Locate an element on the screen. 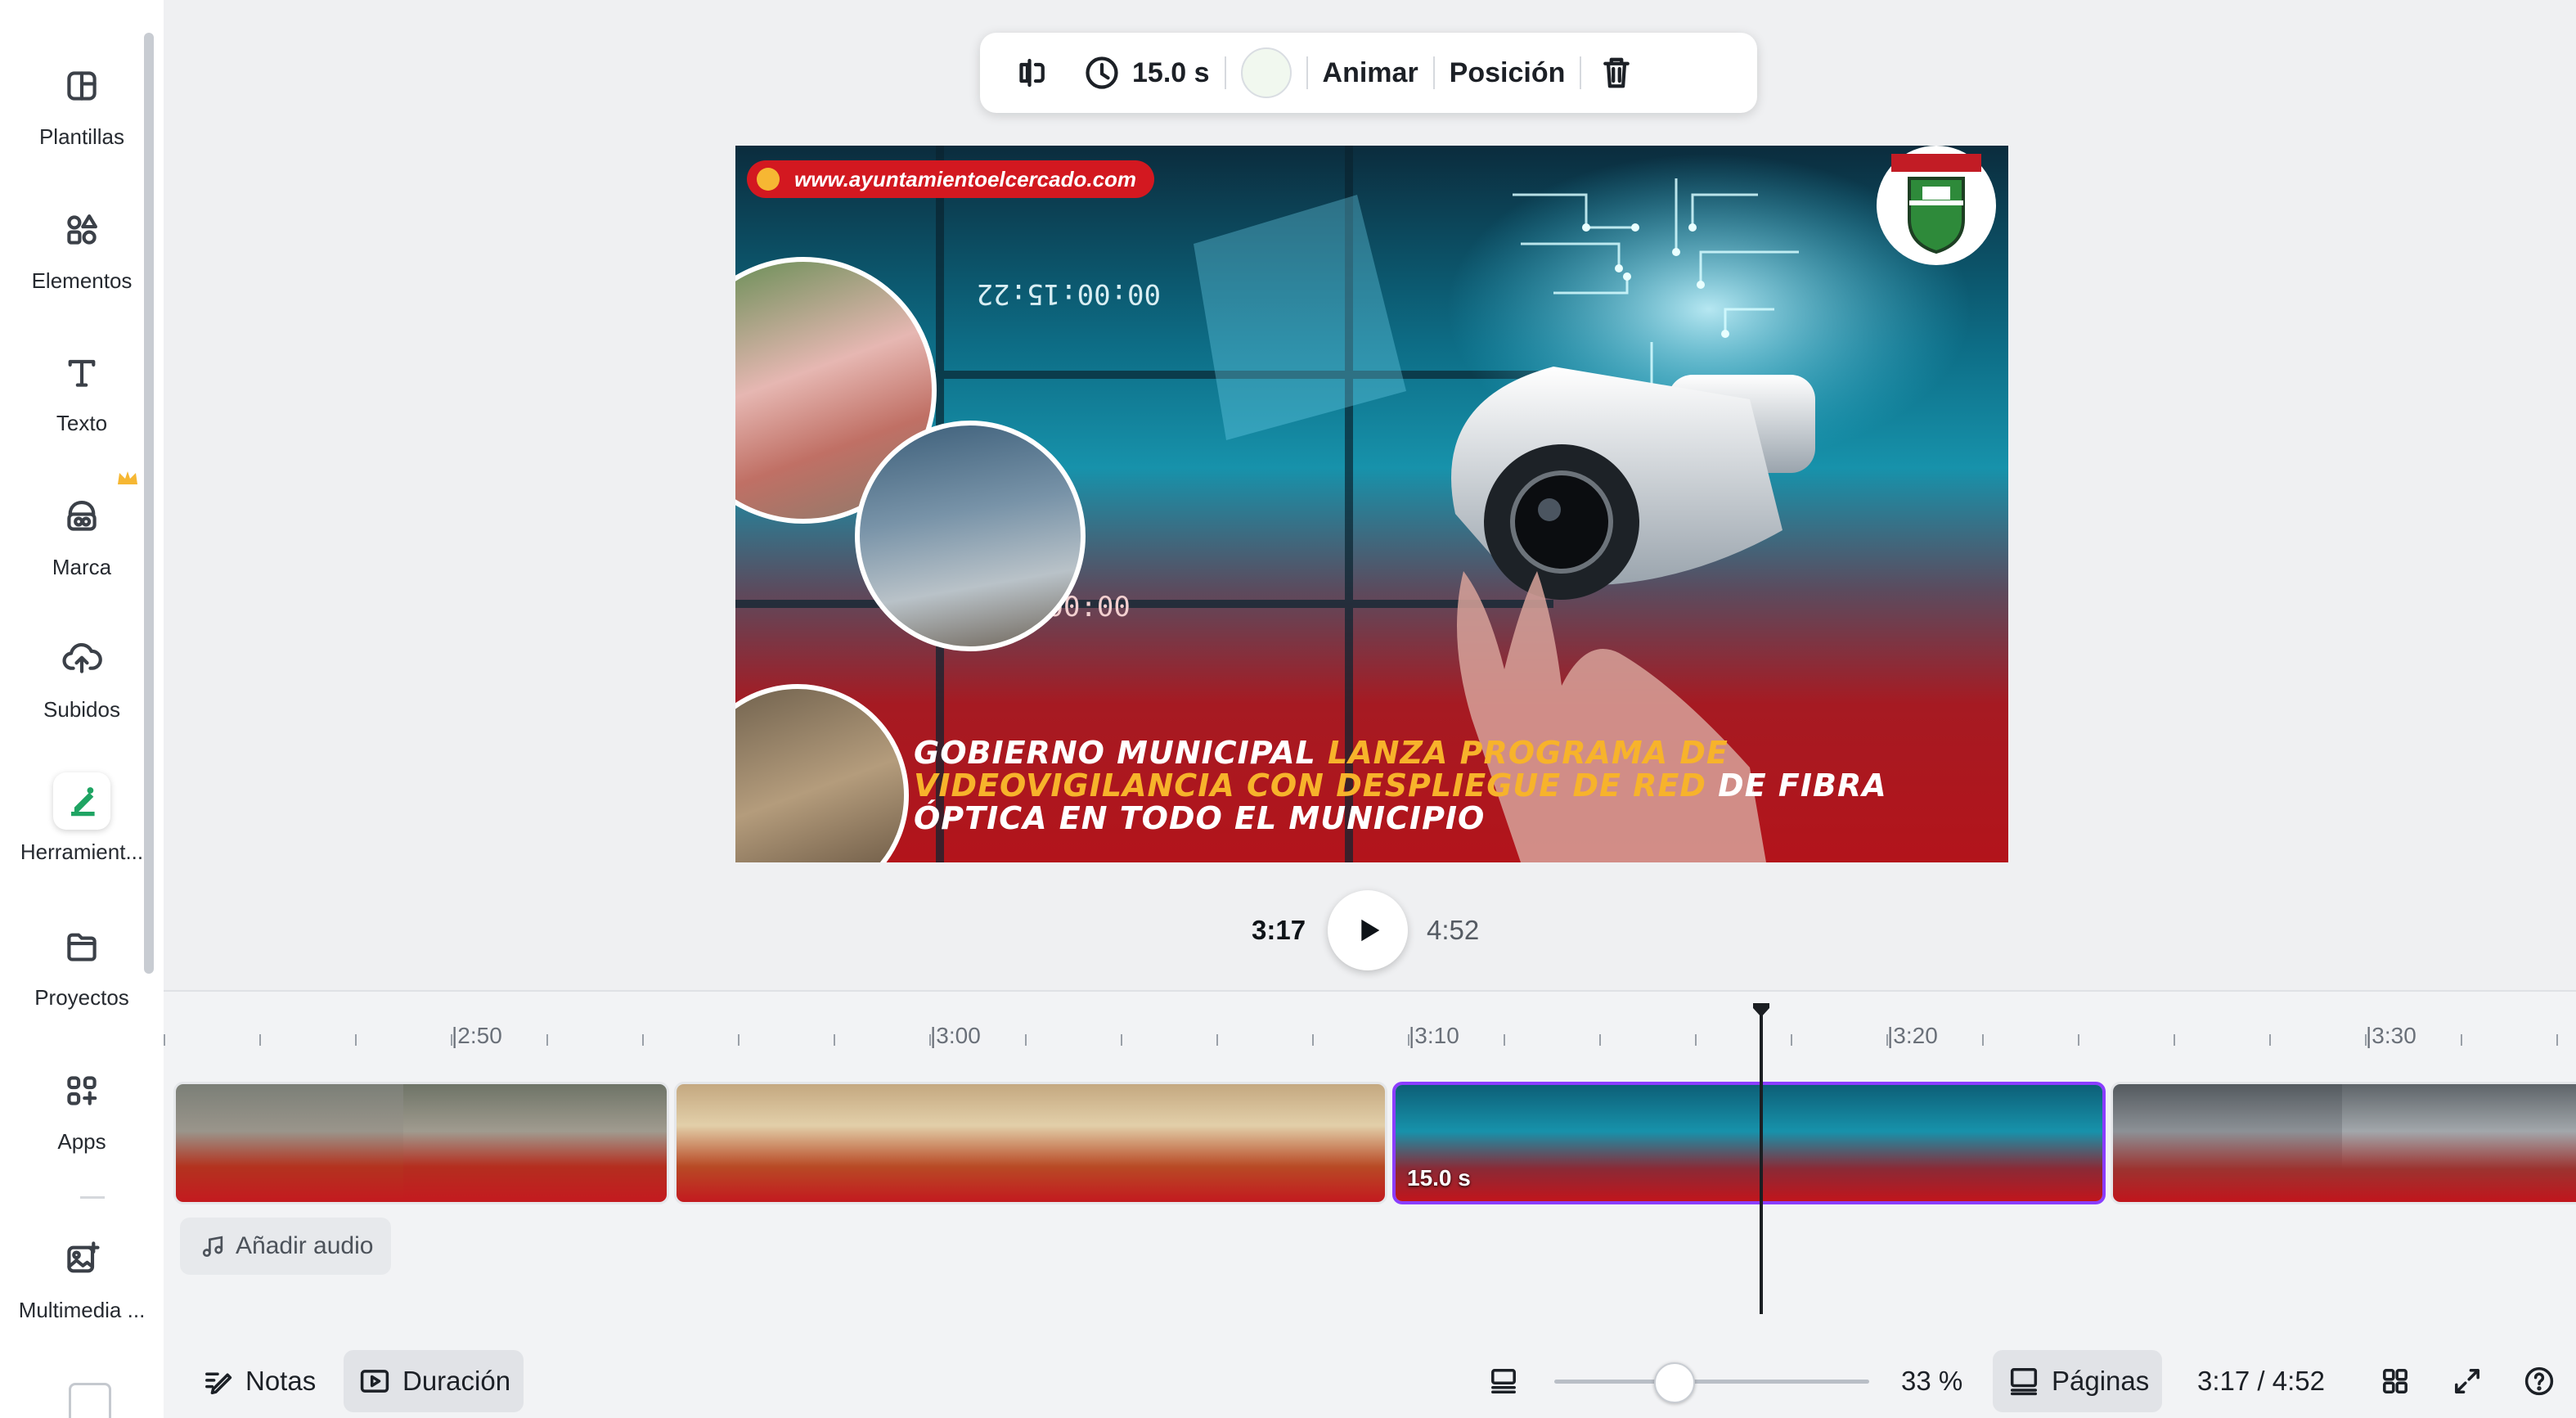 Image resolution: width=2576 pixels, height=1418 pixels. animate-button: Animar is located at coordinates (1370, 73).